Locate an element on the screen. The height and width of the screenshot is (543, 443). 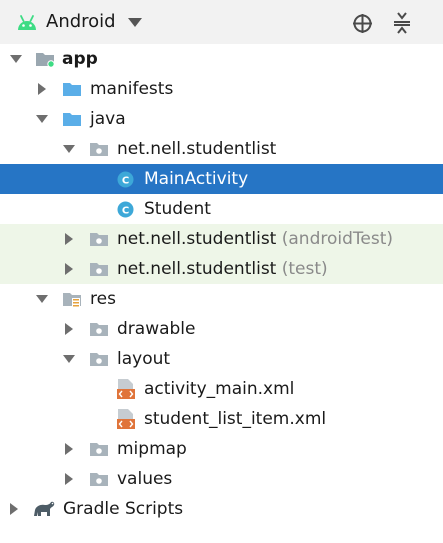
tree-item-manifests: manifests is located at coordinates (221, 89).